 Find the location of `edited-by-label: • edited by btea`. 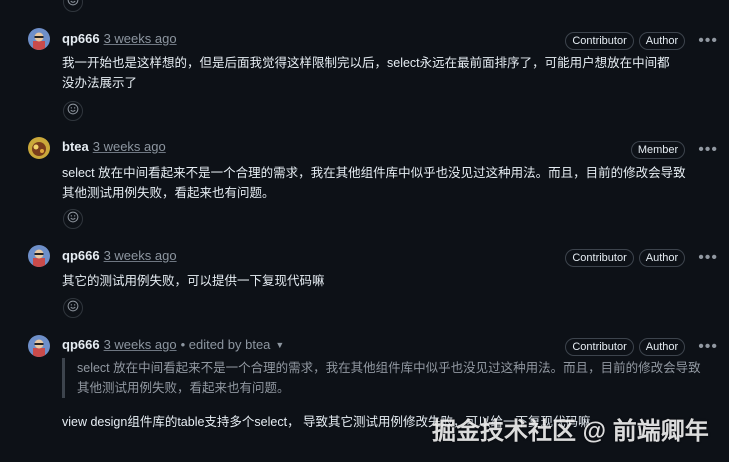

edited-by-label: • edited by btea is located at coordinates (226, 345).